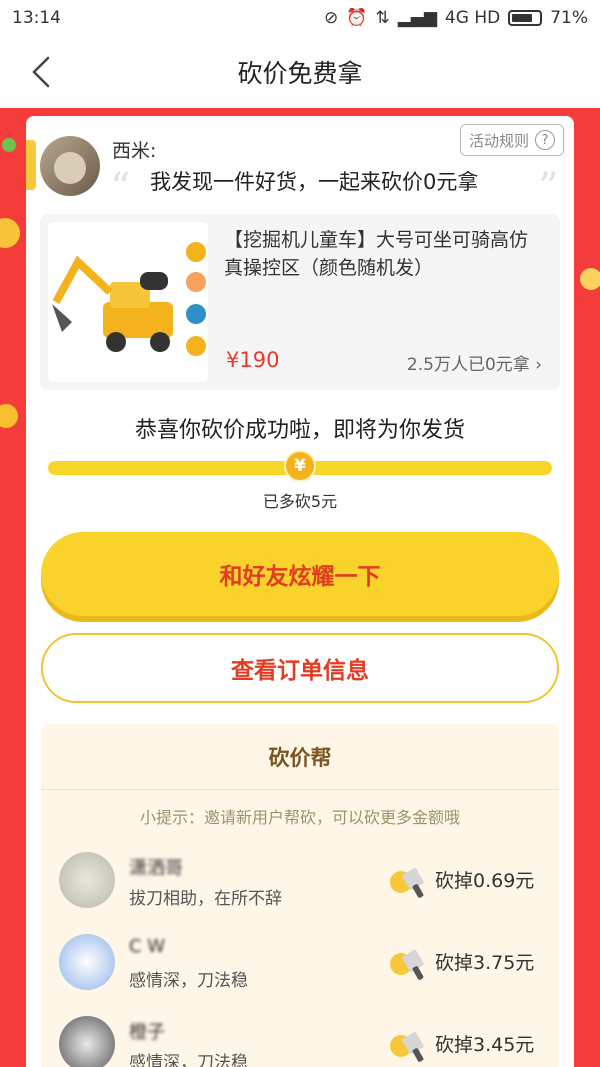 The width and height of the screenshot is (600, 1067). I want to click on status-bar: 13:14 ⊘ ⏰ ⇅ ▂▄▆ 4G HD 71%, so click(300, 18).